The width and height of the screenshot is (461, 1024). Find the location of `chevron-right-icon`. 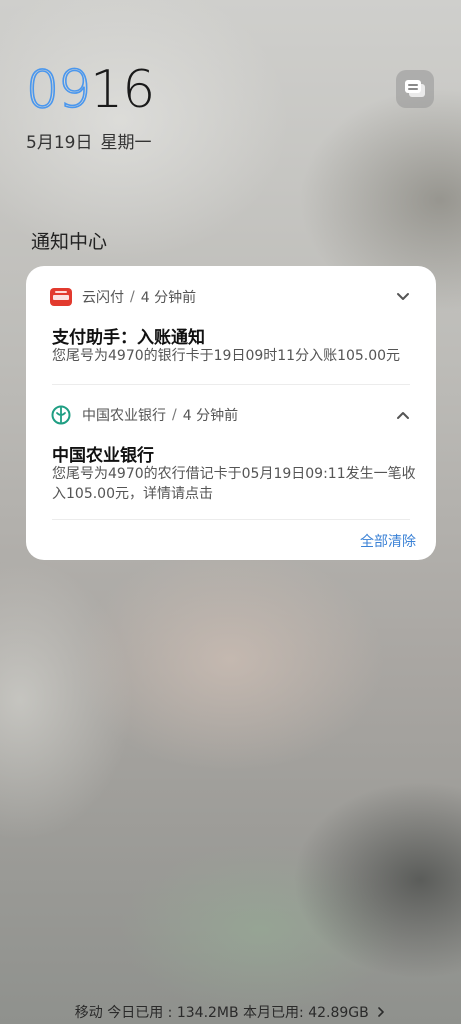

chevron-right-icon is located at coordinates (381, 1012).